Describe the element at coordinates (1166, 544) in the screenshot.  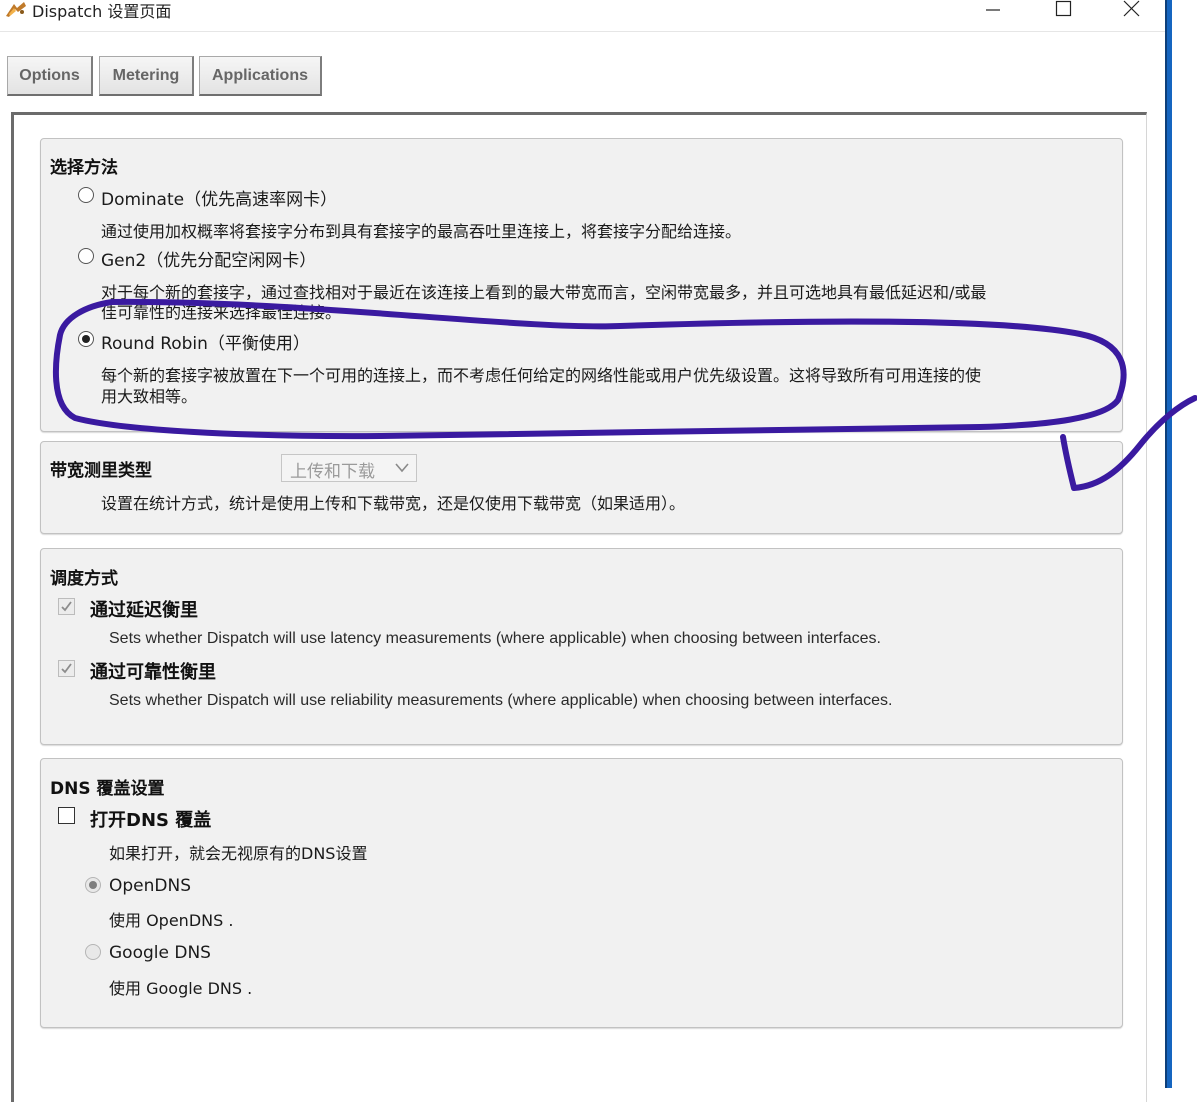
I see `window-border` at that location.